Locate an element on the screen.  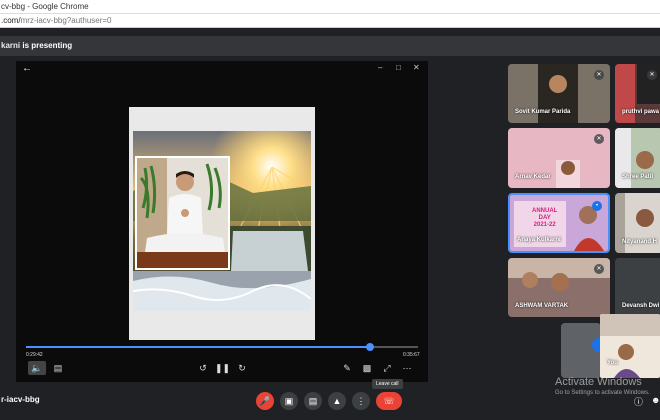
total-time: 0:35:67 is located at coordinates (411, 355).